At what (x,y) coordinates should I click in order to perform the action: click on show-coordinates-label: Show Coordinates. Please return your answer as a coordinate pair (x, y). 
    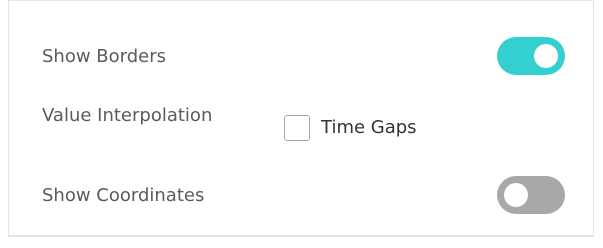
    Looking at the image, I should click on (123, 195).